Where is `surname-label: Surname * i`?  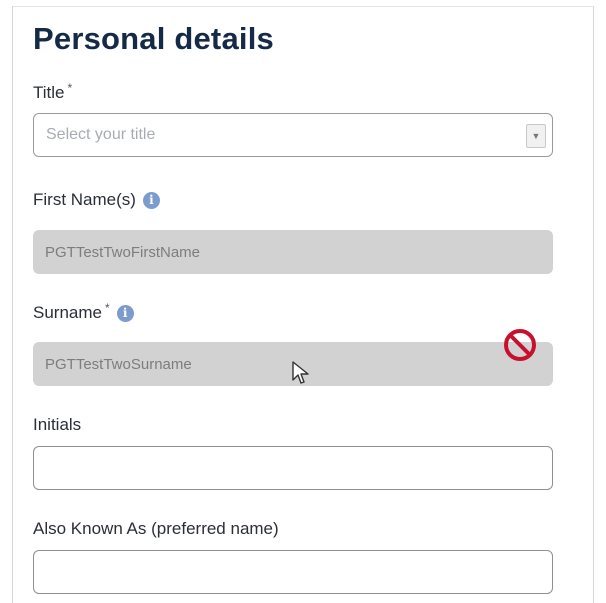
surname-label: Surname * i is located at coordinates (83, 312).